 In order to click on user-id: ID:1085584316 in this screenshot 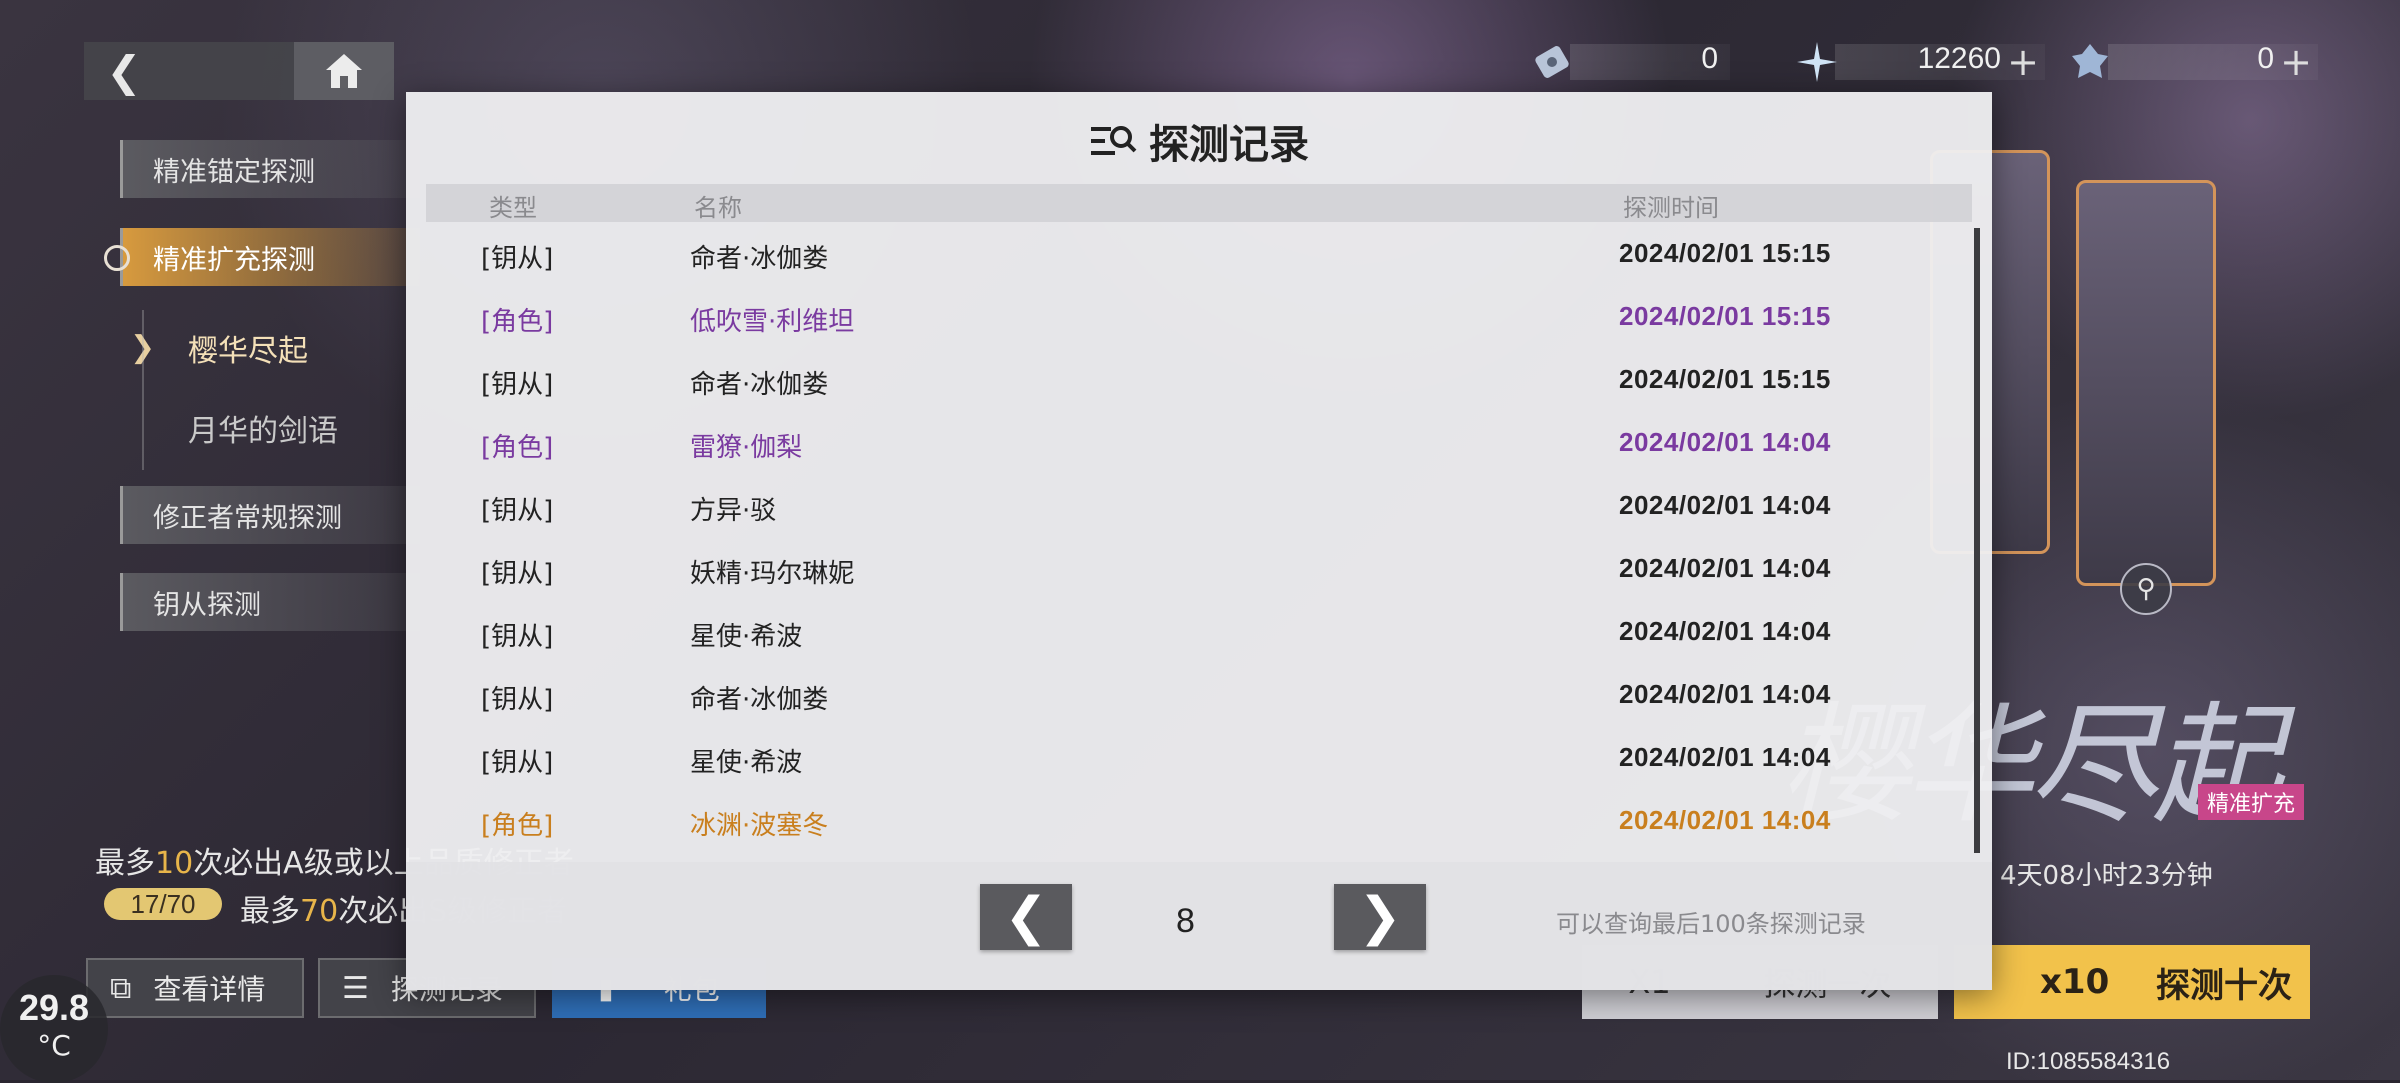, I will do `click(2088, 1061)`.